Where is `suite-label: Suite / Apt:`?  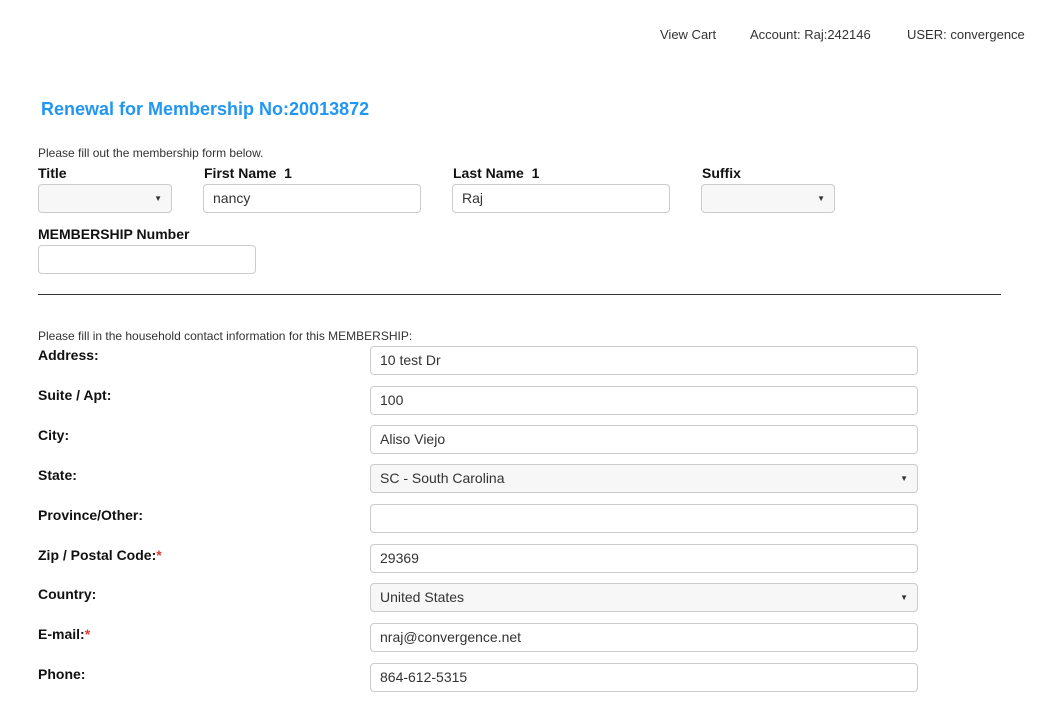 suite-label: Suite / Apt: is located at coordinates (75, 395).